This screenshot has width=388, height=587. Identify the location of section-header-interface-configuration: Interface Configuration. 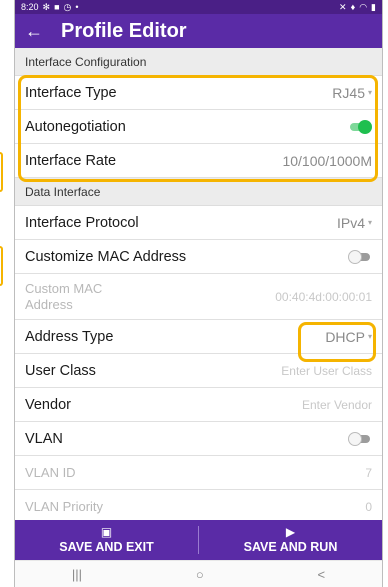
(198, 62).